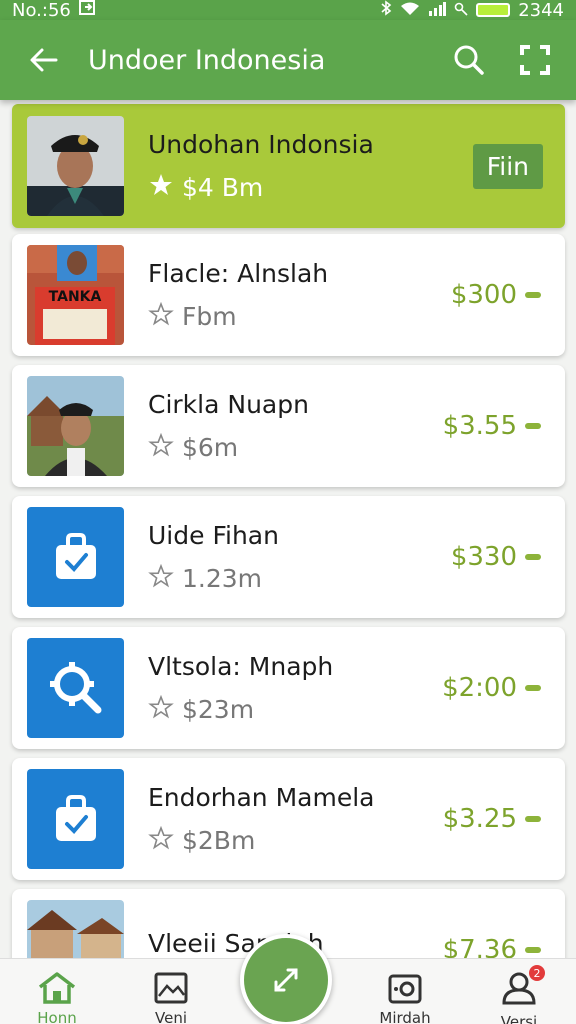 The width and height of the screenshot is (576, 1024). I want to click on poster-text: TANKA, so click(75, 297).